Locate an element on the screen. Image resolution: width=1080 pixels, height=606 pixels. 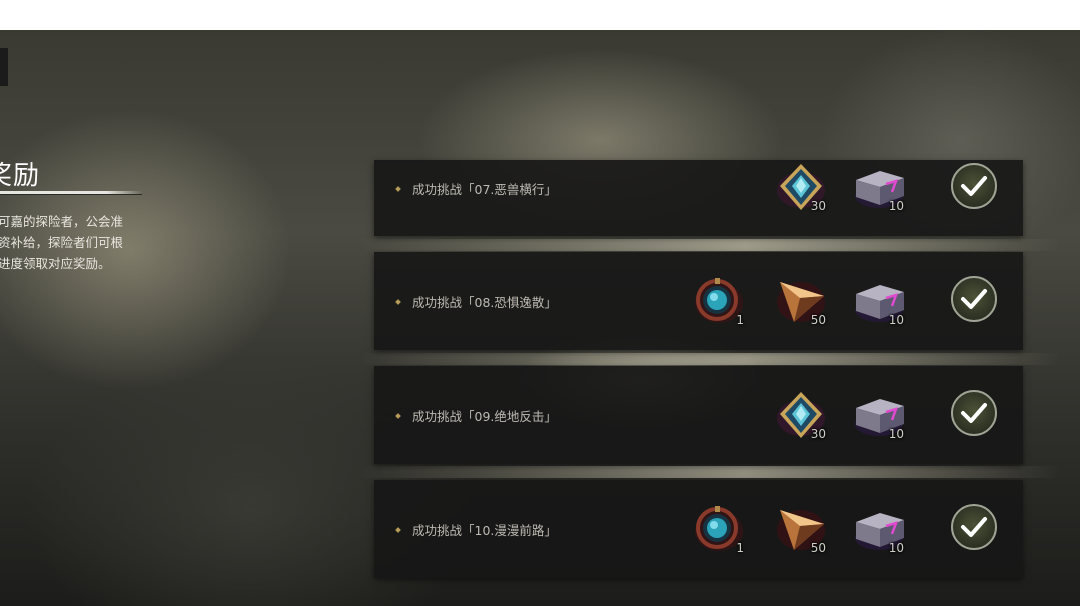
task-label-text: 成功挑战「09.绝地反击」 is located at coordinates (484, 416).